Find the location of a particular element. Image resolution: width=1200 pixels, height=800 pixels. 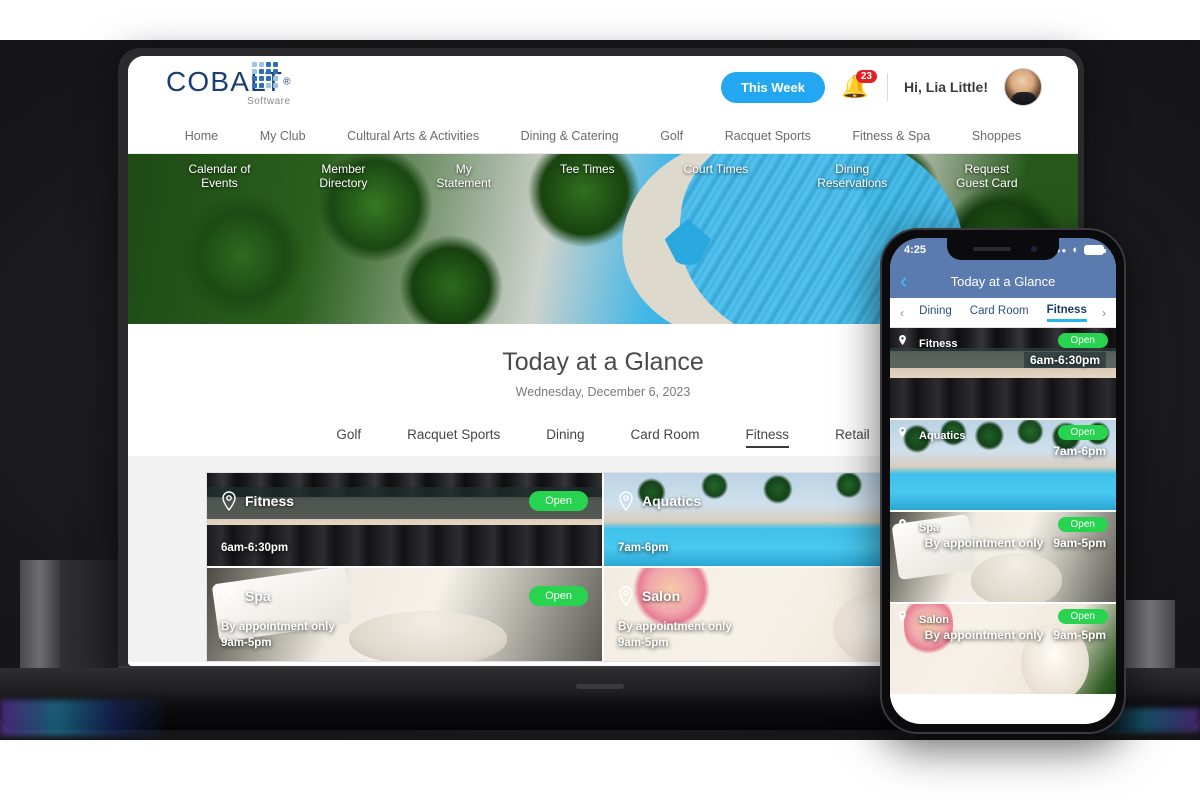

quicklink-calendar-of-events: Calendar of Events is located at coordinates (219, 176).